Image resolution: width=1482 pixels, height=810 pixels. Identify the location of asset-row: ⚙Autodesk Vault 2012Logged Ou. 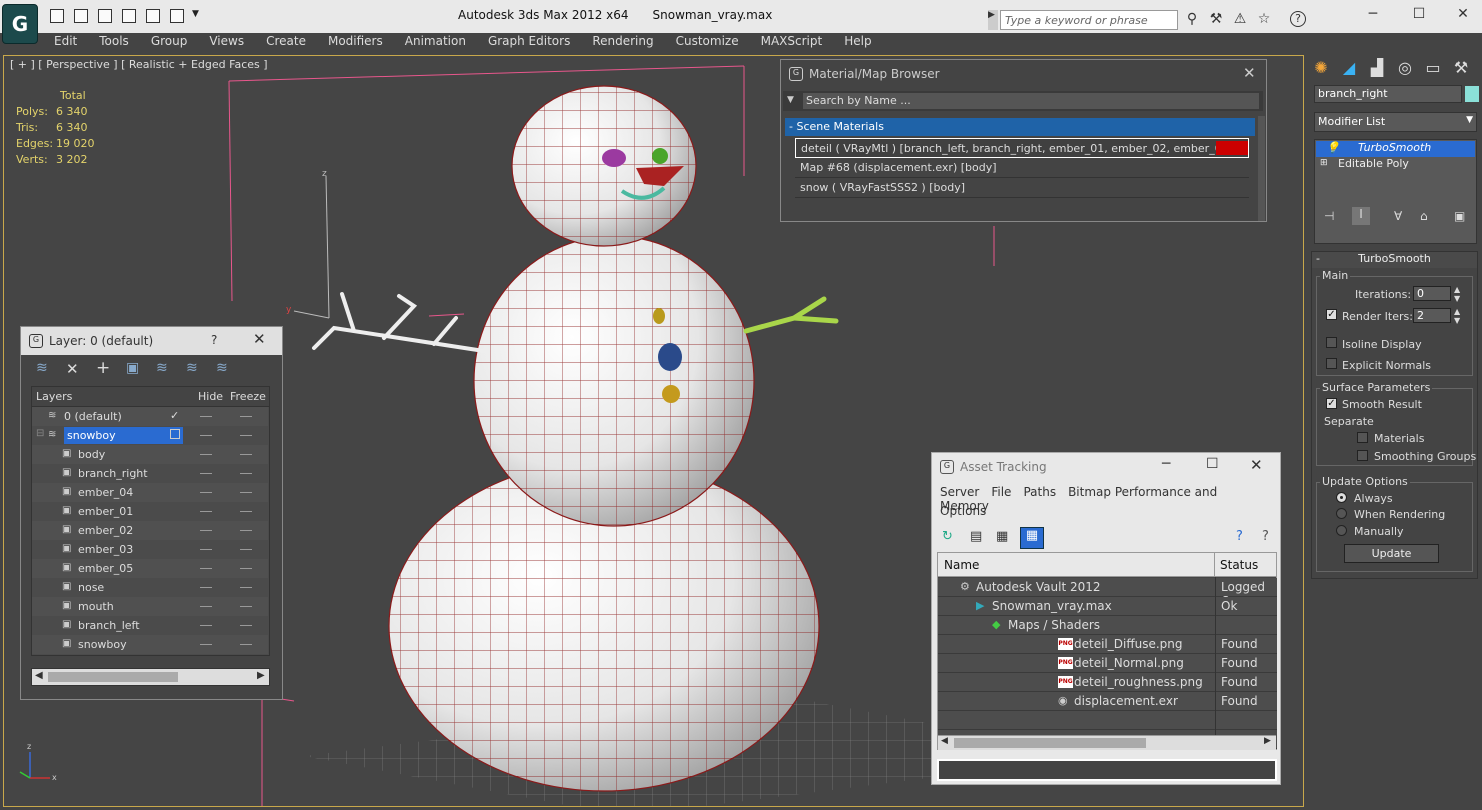
(1107, 593).